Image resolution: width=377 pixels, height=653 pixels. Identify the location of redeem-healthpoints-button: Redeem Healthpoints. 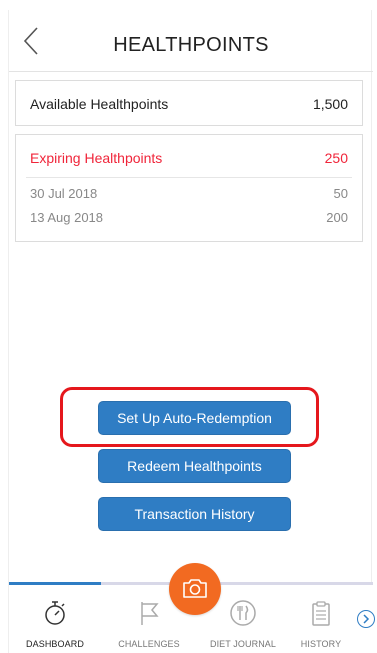
(194, 466).